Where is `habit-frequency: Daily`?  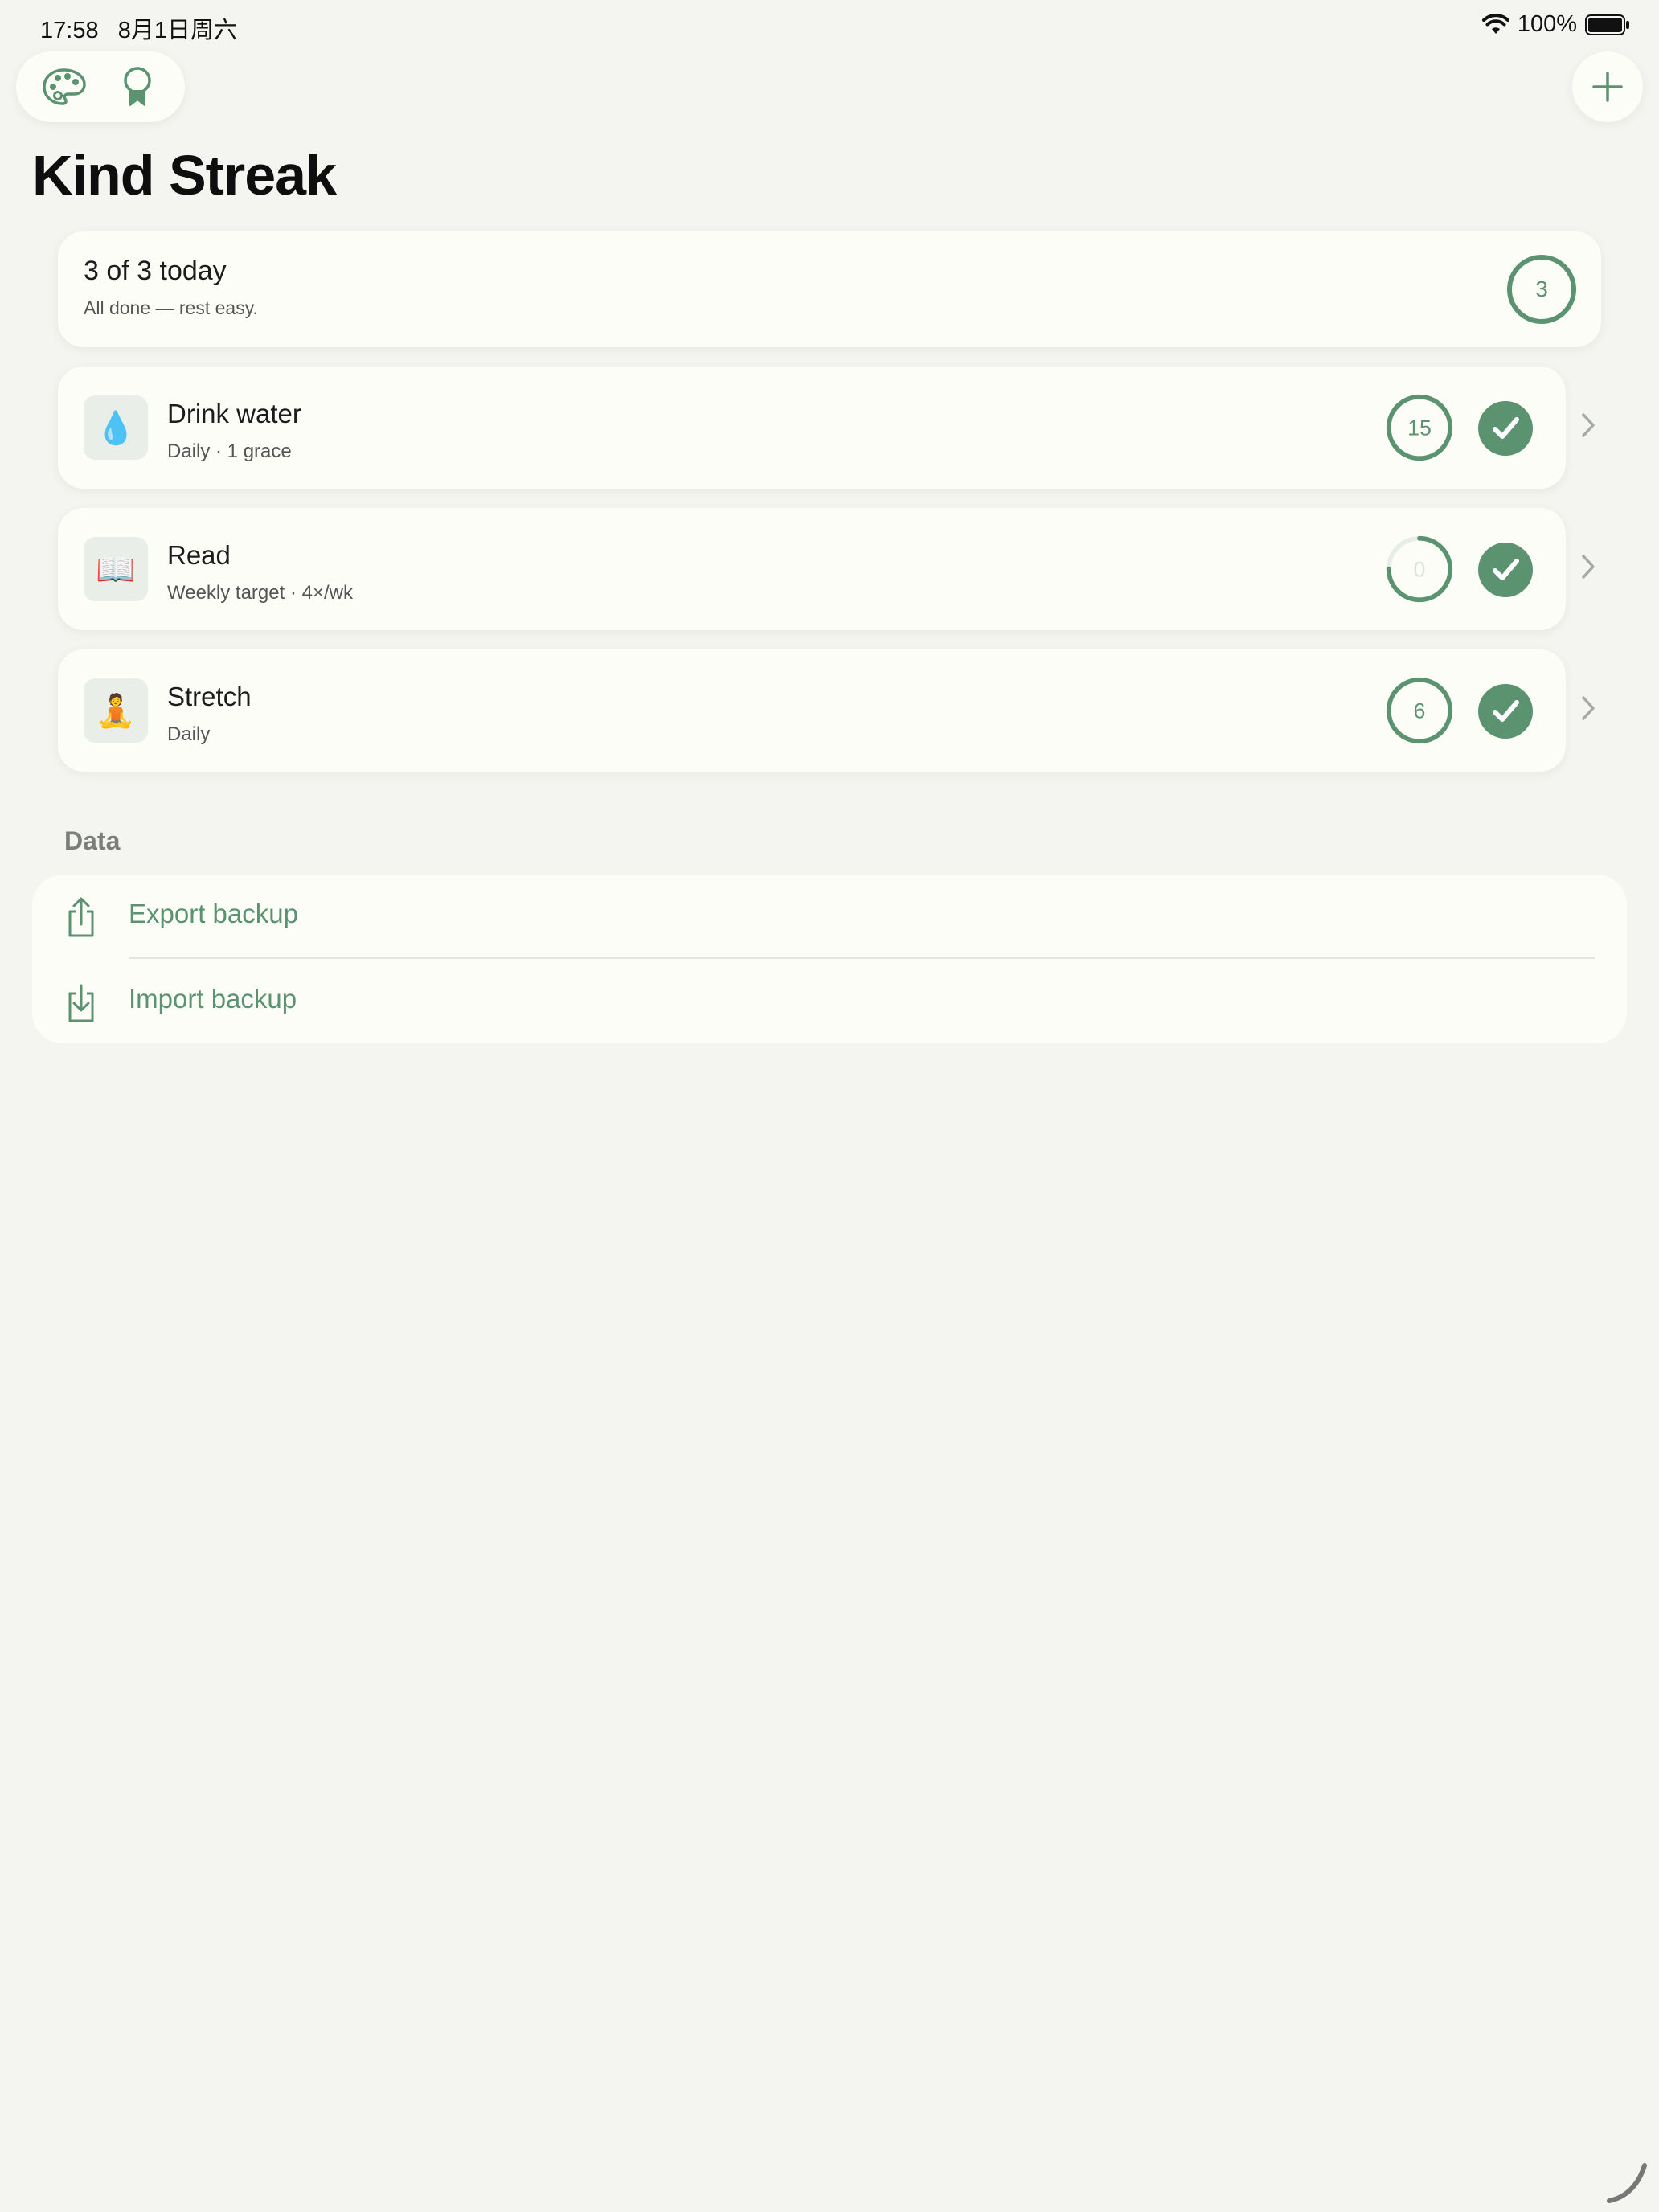 habit-frequency: Daily is located at coordinates (189, 734).